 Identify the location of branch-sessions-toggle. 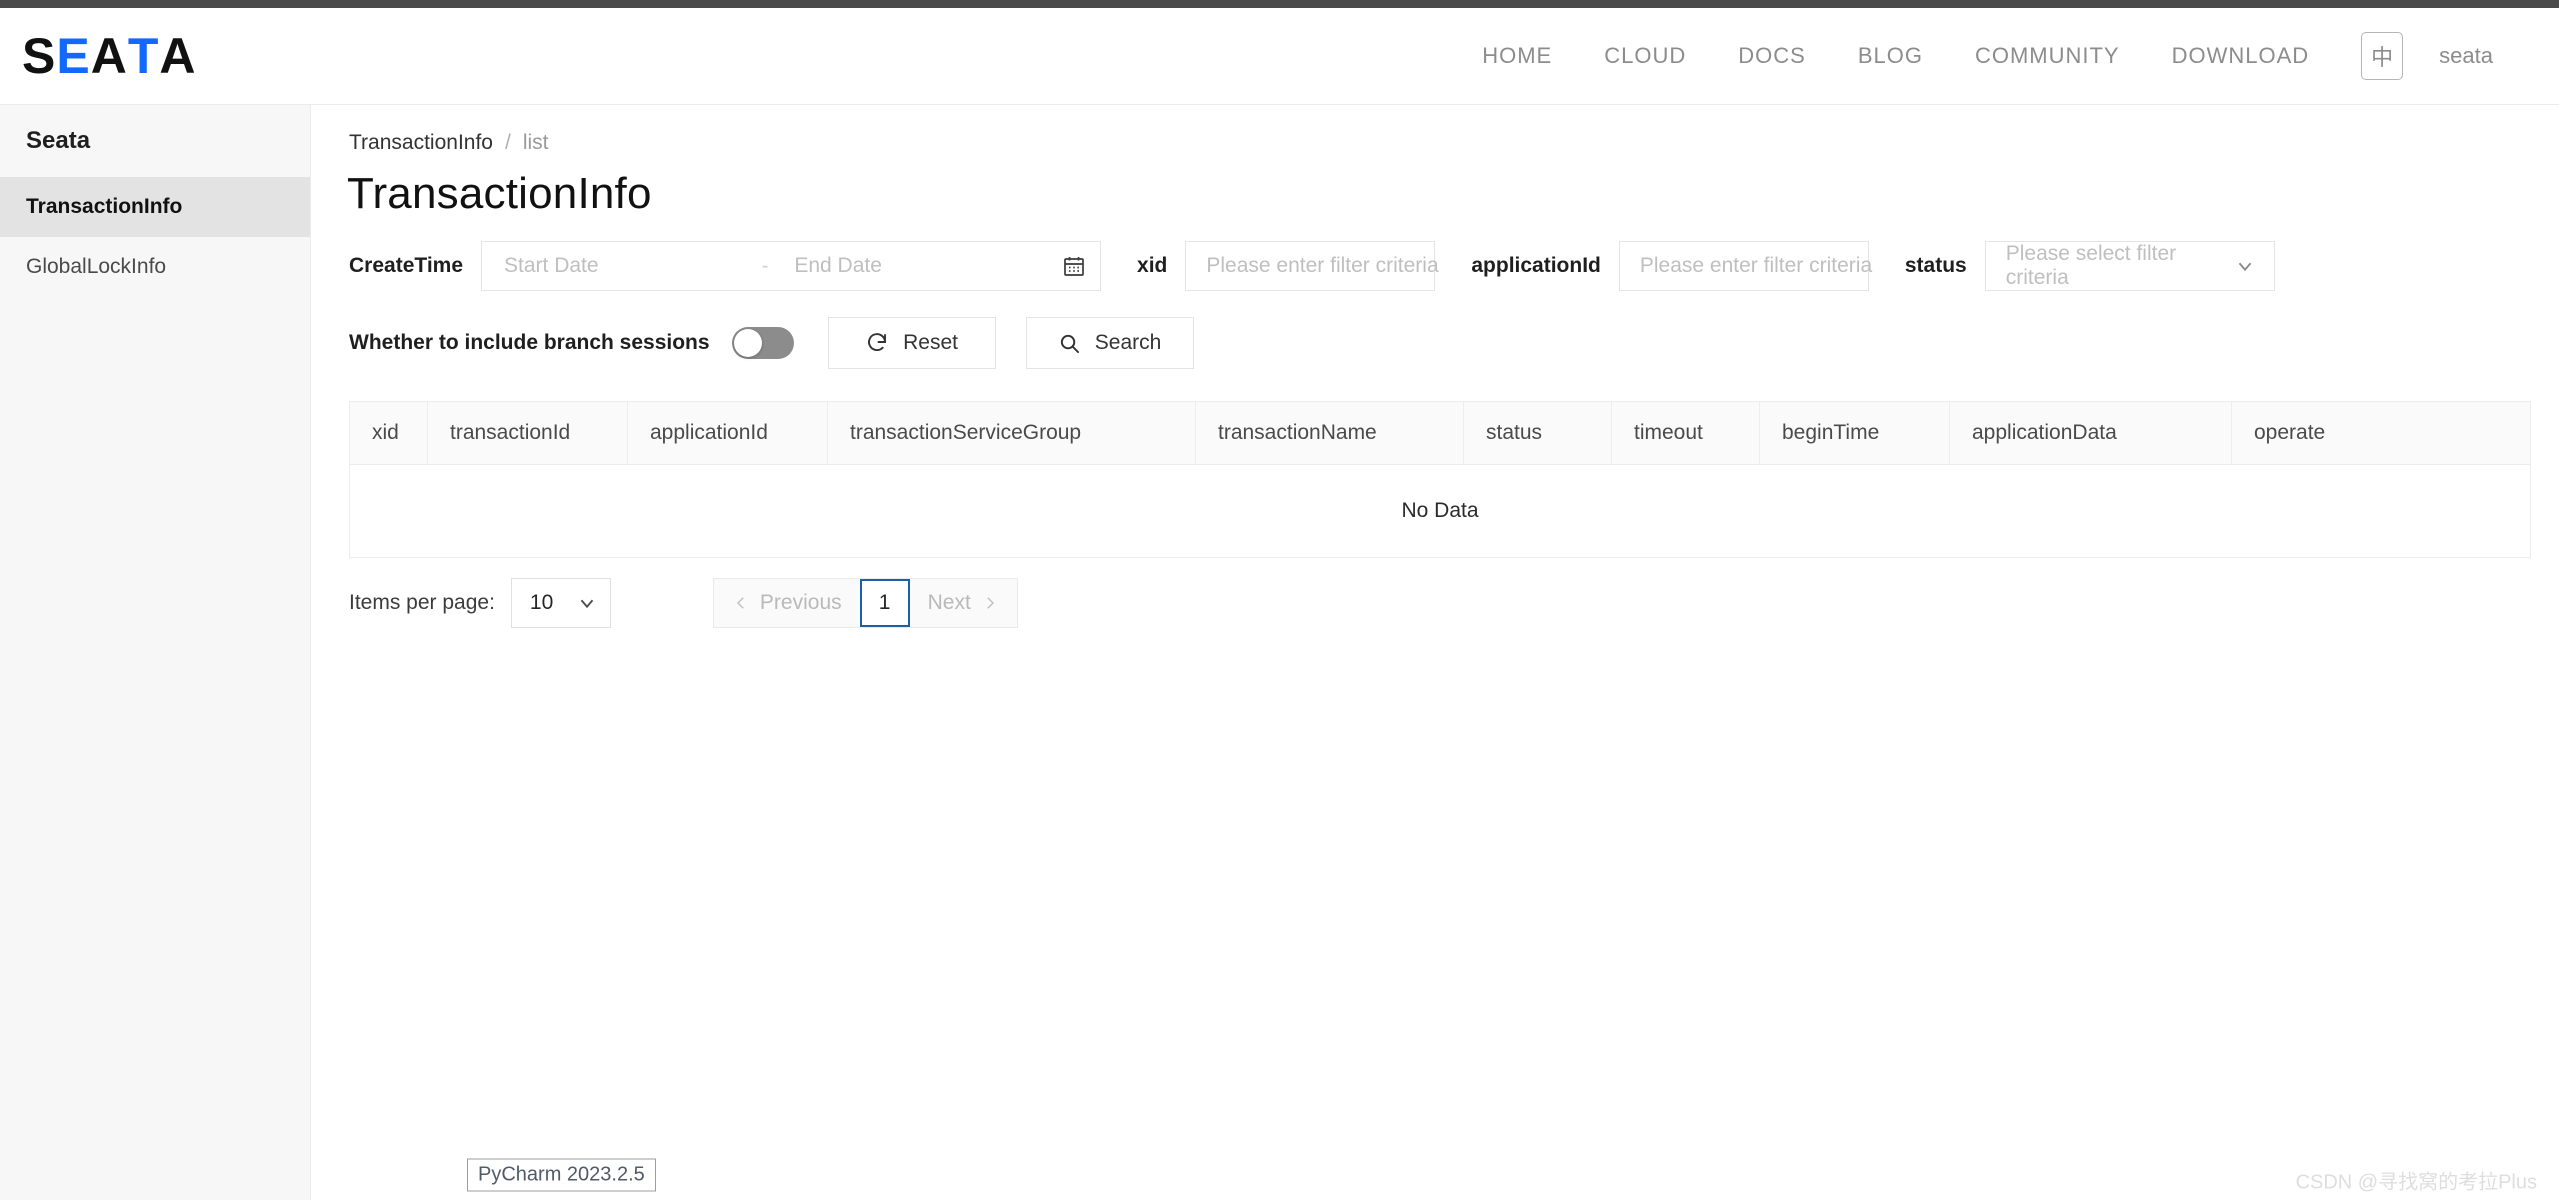
(762, 343).